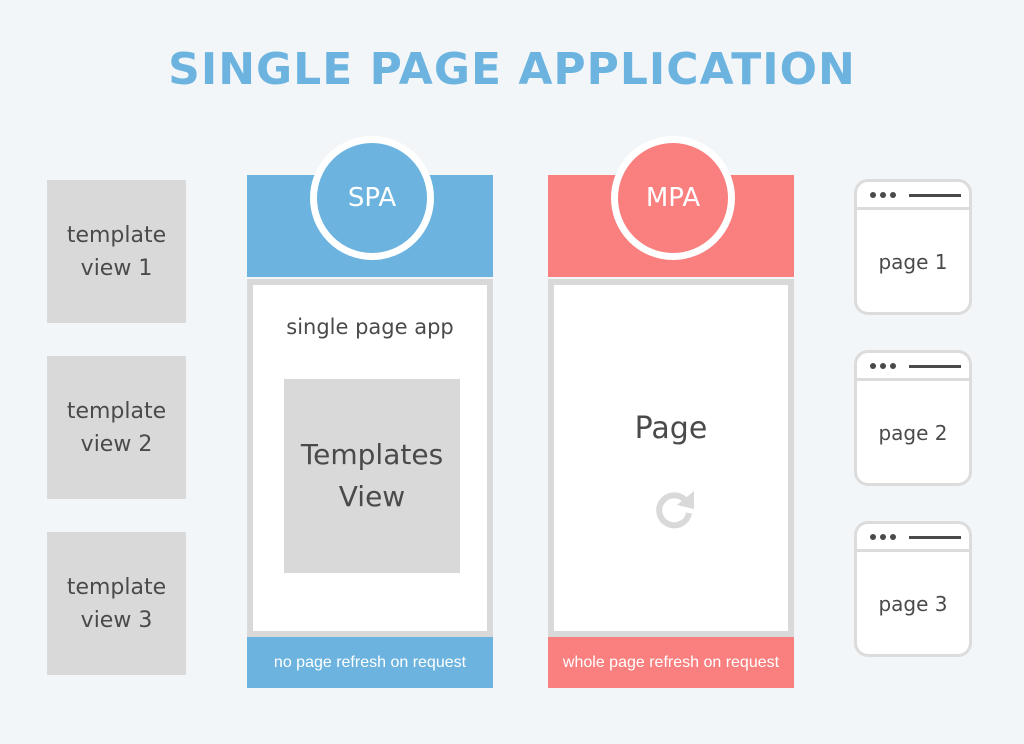  What do you see at coordinates (116, 620) in the screenshot?
I see `template-view-label: view 3` at bounding box center [116, 620].